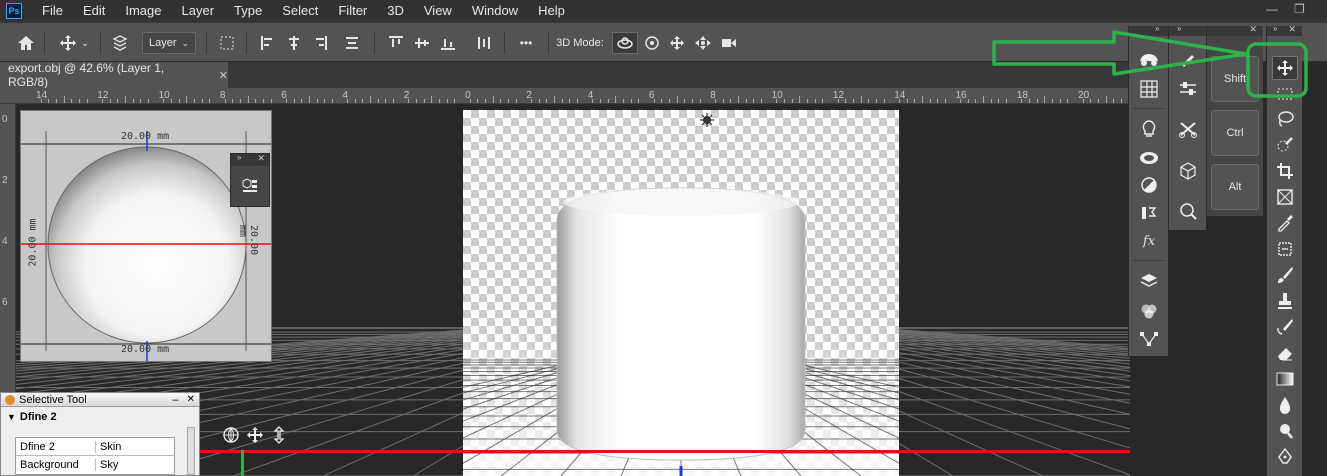 Image resolution: width=1327 pixels, height=476 pixels. I want to click on 3d-cylinder-mesh, so click(681, 324).